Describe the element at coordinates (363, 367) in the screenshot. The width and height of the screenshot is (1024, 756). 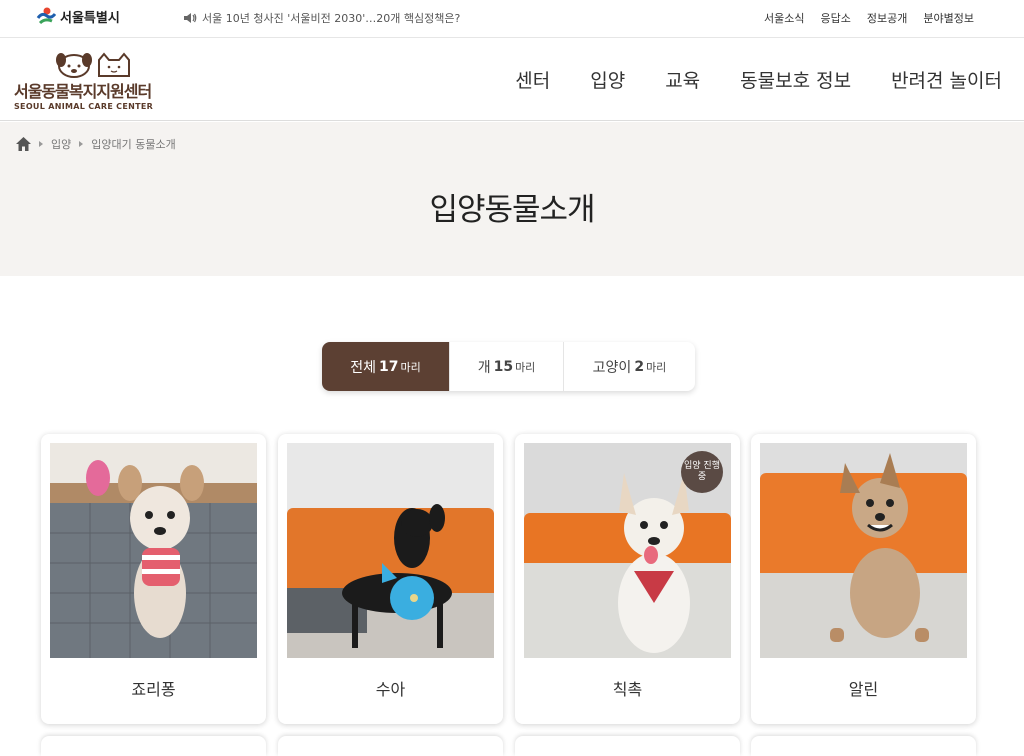
I see `tab-all-label: 전체` at that location.